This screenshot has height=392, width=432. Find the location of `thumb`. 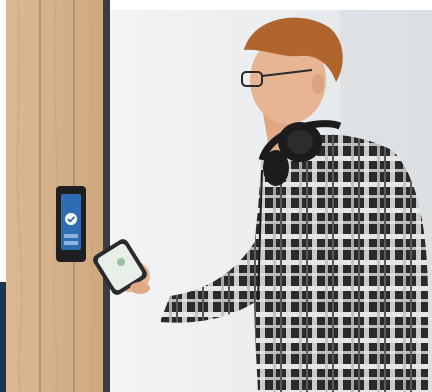

thumb is located at coordinates (140, 288).